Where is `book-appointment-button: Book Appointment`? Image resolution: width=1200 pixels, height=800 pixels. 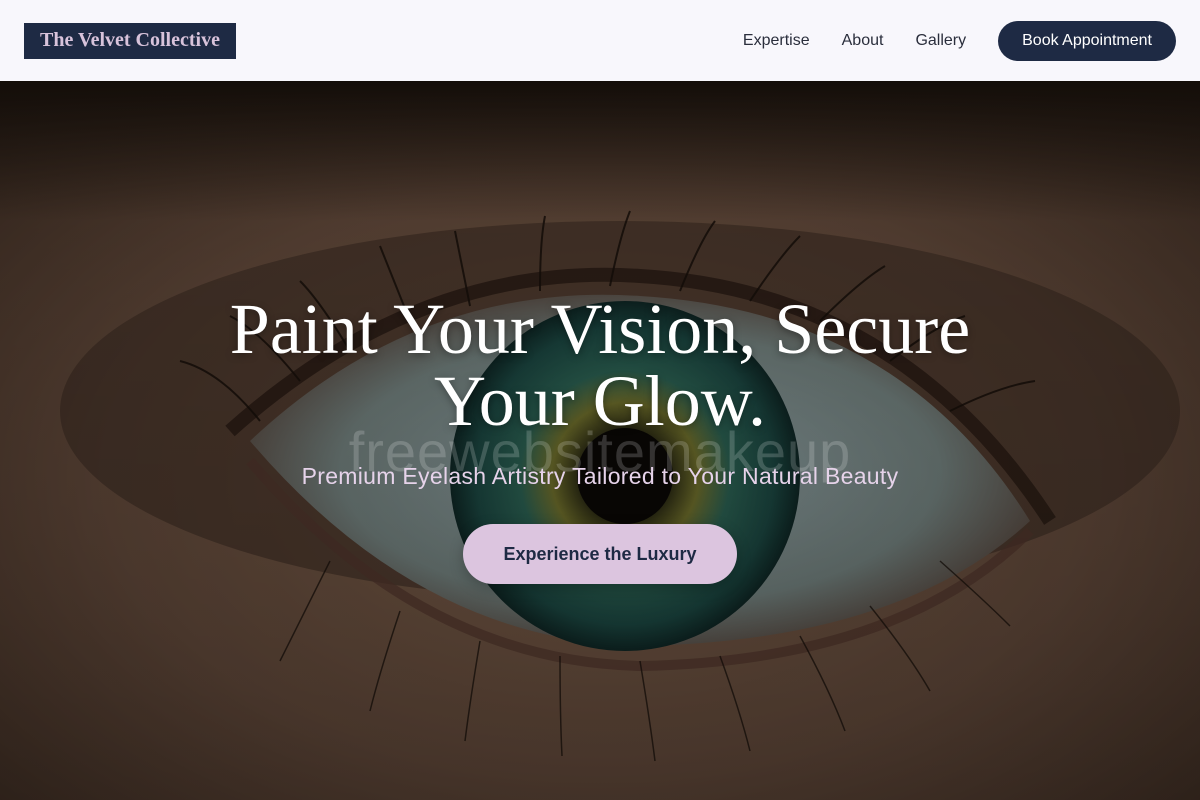
book-appointment-button: Book Appointment is located at coordinates (1087, 40).